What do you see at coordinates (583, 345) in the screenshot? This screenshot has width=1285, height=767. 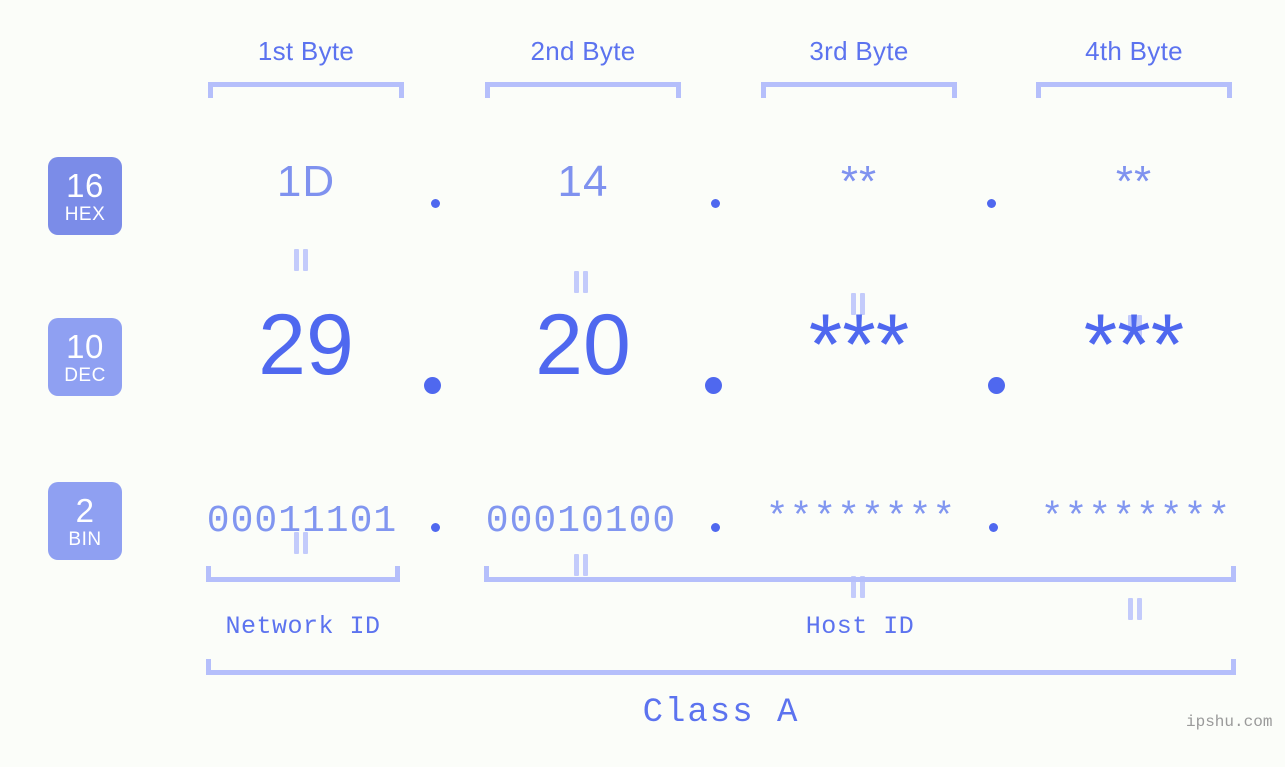 I see `dec-byte-2: 20` at bounding box center [583, 345].